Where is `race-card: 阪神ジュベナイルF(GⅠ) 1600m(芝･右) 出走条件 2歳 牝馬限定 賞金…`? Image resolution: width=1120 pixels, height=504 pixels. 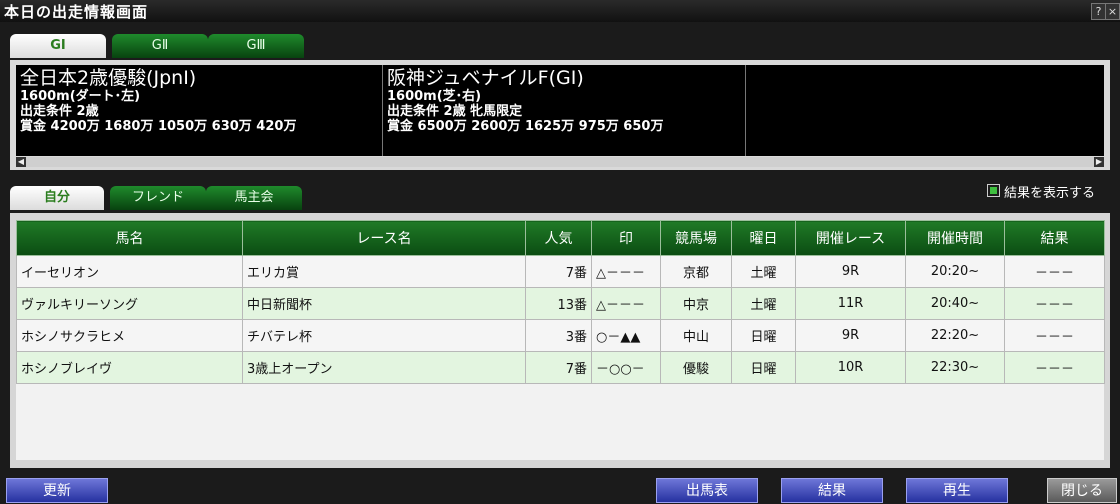
race-card: 阪神ジュベナイルF(GⅠ) 1600m(芝･右) 出走条件 2歳 牝馬限定 賞金… is located at coordinates (564, 110).